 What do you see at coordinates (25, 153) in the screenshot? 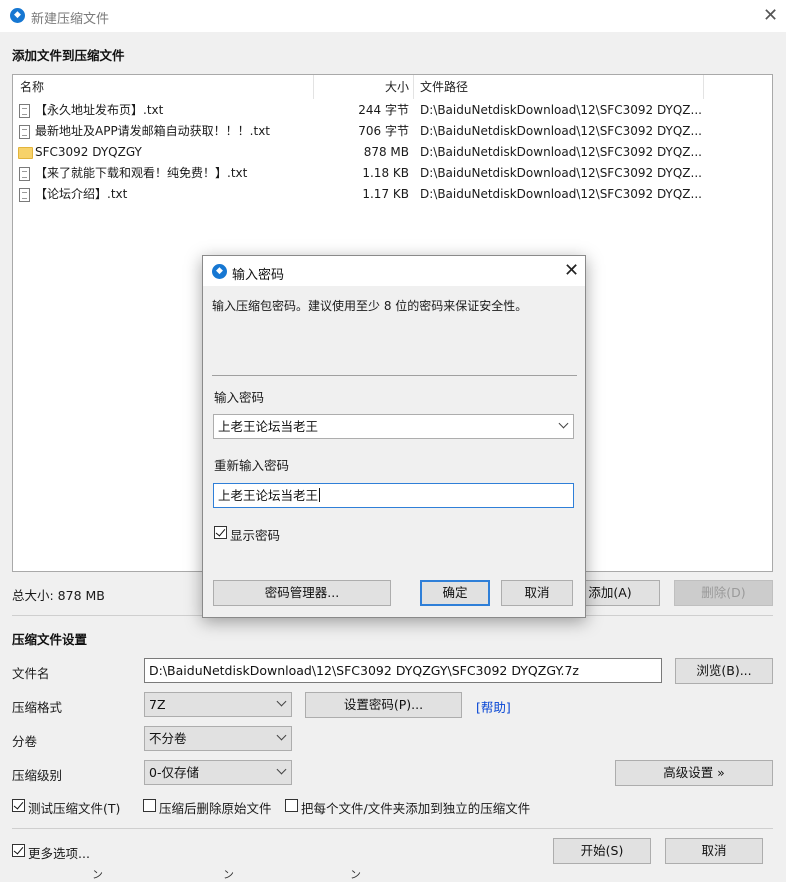
I see `folder-icon` at bounding box center [25, 153].